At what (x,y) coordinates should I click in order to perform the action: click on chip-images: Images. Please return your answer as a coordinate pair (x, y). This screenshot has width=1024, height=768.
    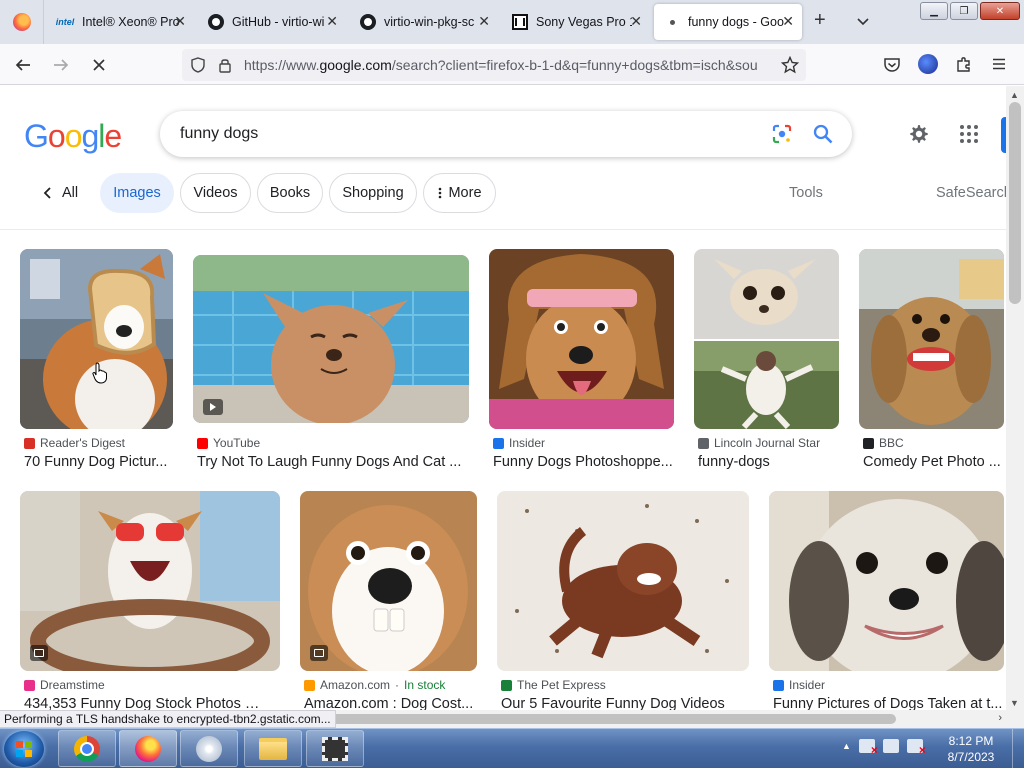
    Looking at the image, I should click on (137, 193).